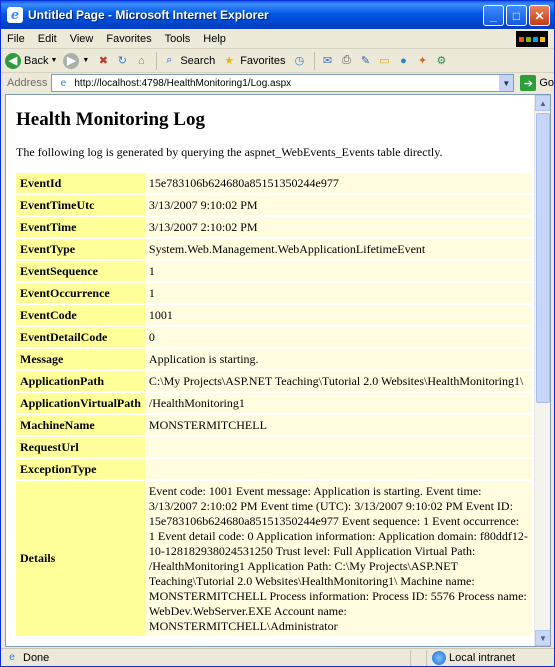 This screenshot has width=555, height=667. I want to click on history-icon: ◷, so click(299, 61).